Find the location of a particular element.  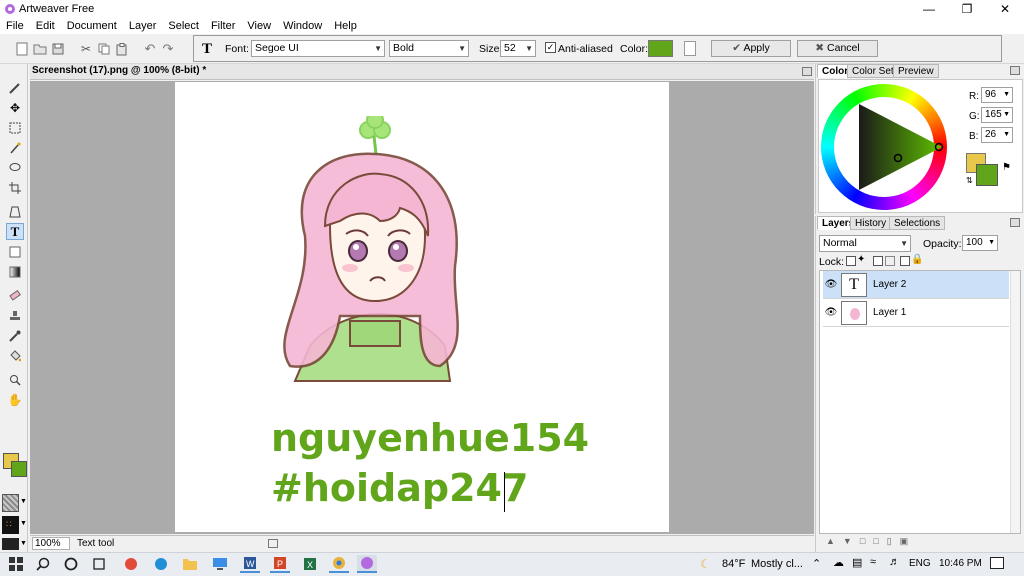

show-hidden-icons-icon: ⌃ is located at coordinates (816, 563).